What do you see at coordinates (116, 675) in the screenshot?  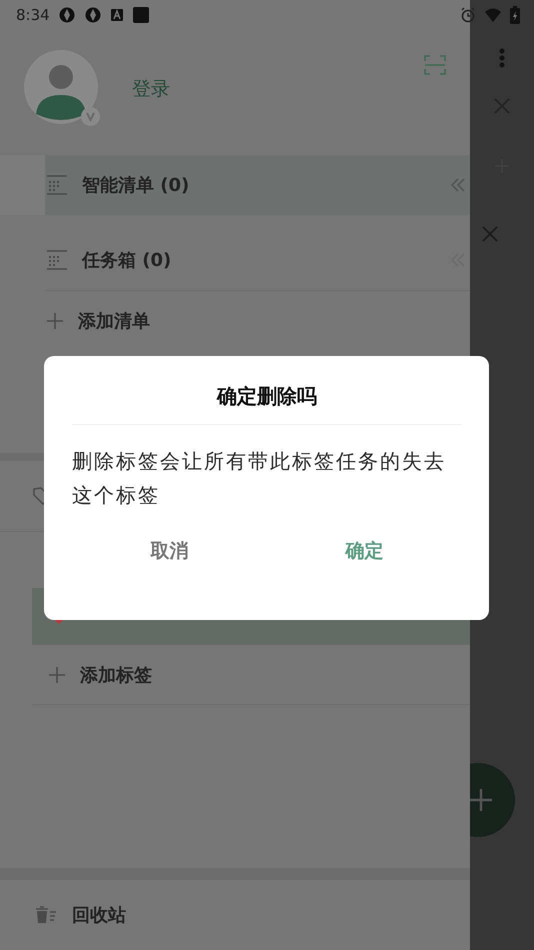 I see `add-tag-label: 添加标签` at bounding box center [116, 675].